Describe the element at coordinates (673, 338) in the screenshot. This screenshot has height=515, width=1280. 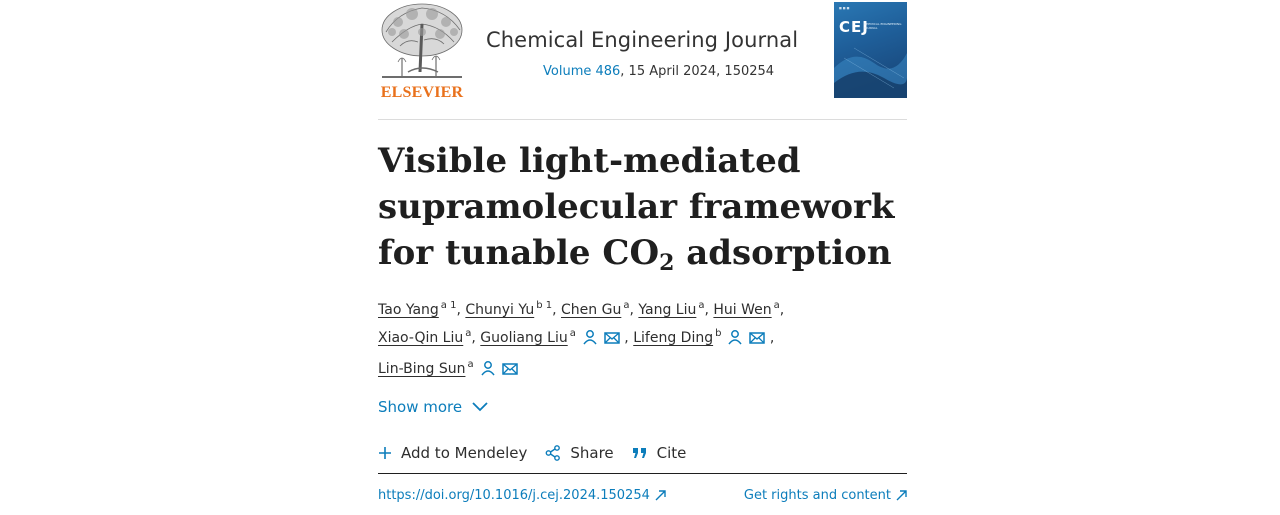
I see `author-name: Lifeng Ding` at that location.